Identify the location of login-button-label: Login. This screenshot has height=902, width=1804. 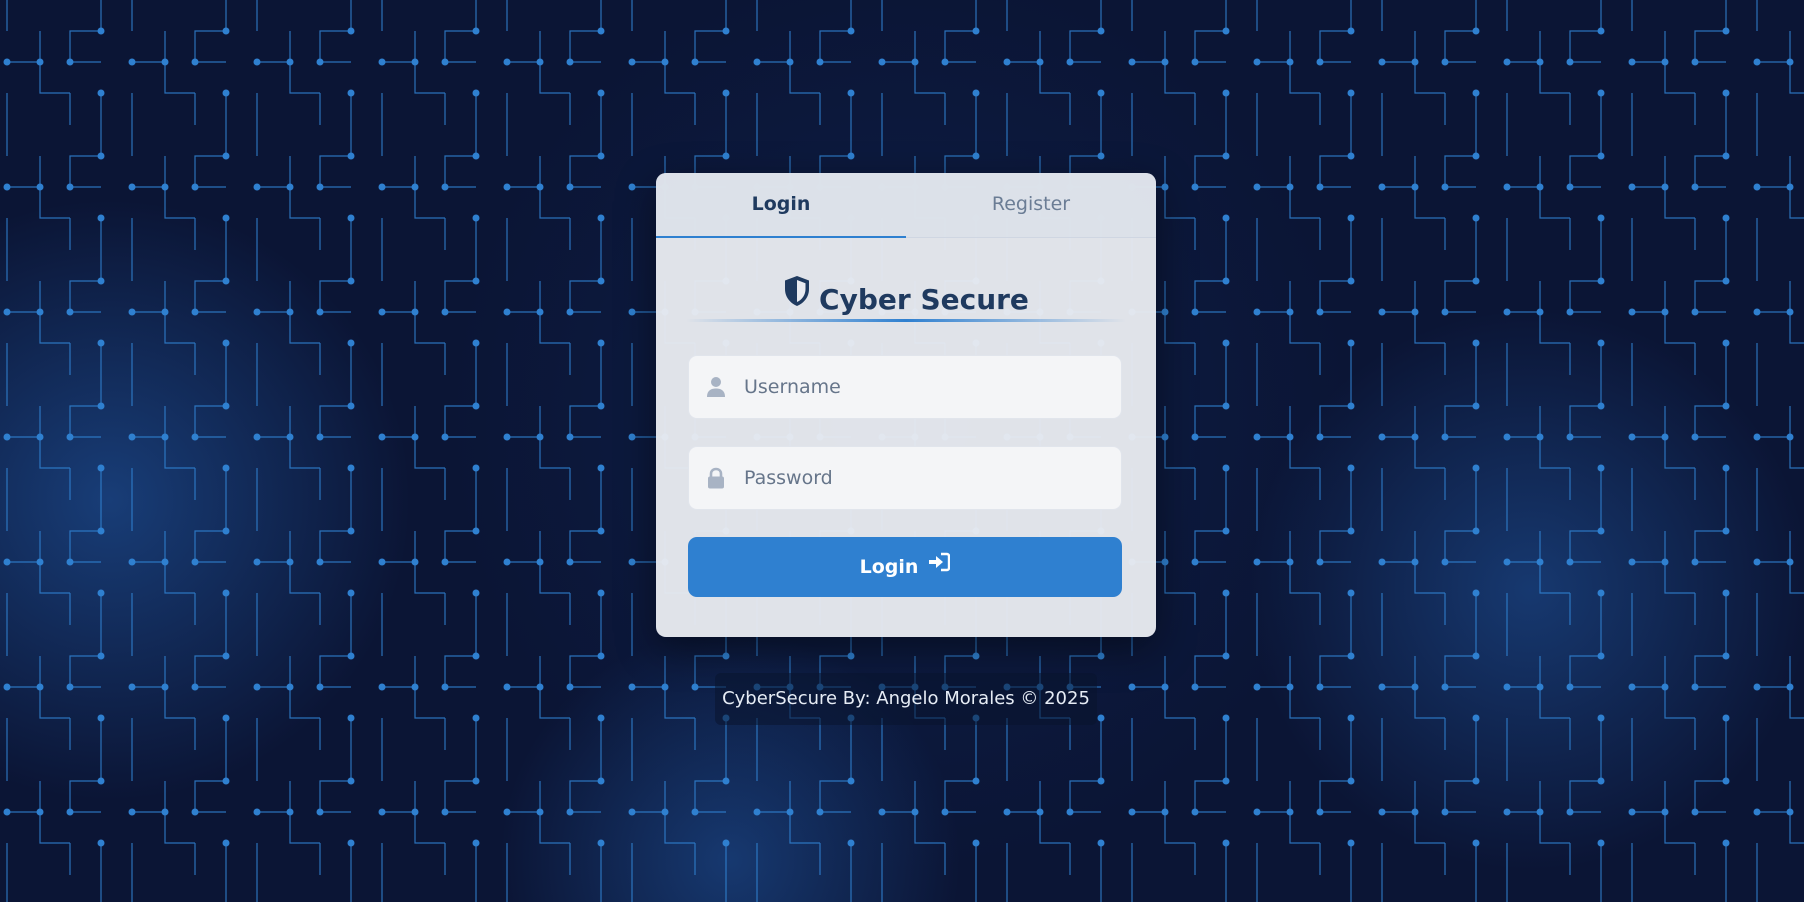
(889, 567).